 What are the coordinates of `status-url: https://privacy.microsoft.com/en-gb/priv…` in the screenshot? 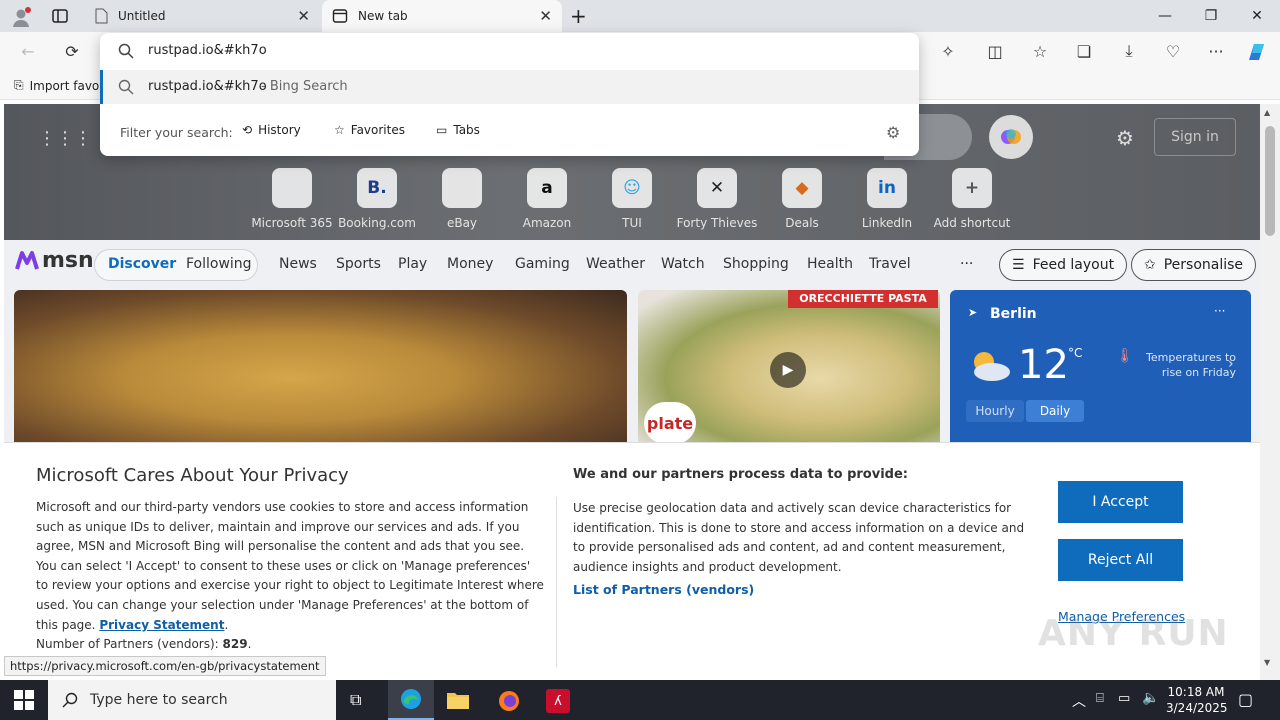 It's located at (165, 666).